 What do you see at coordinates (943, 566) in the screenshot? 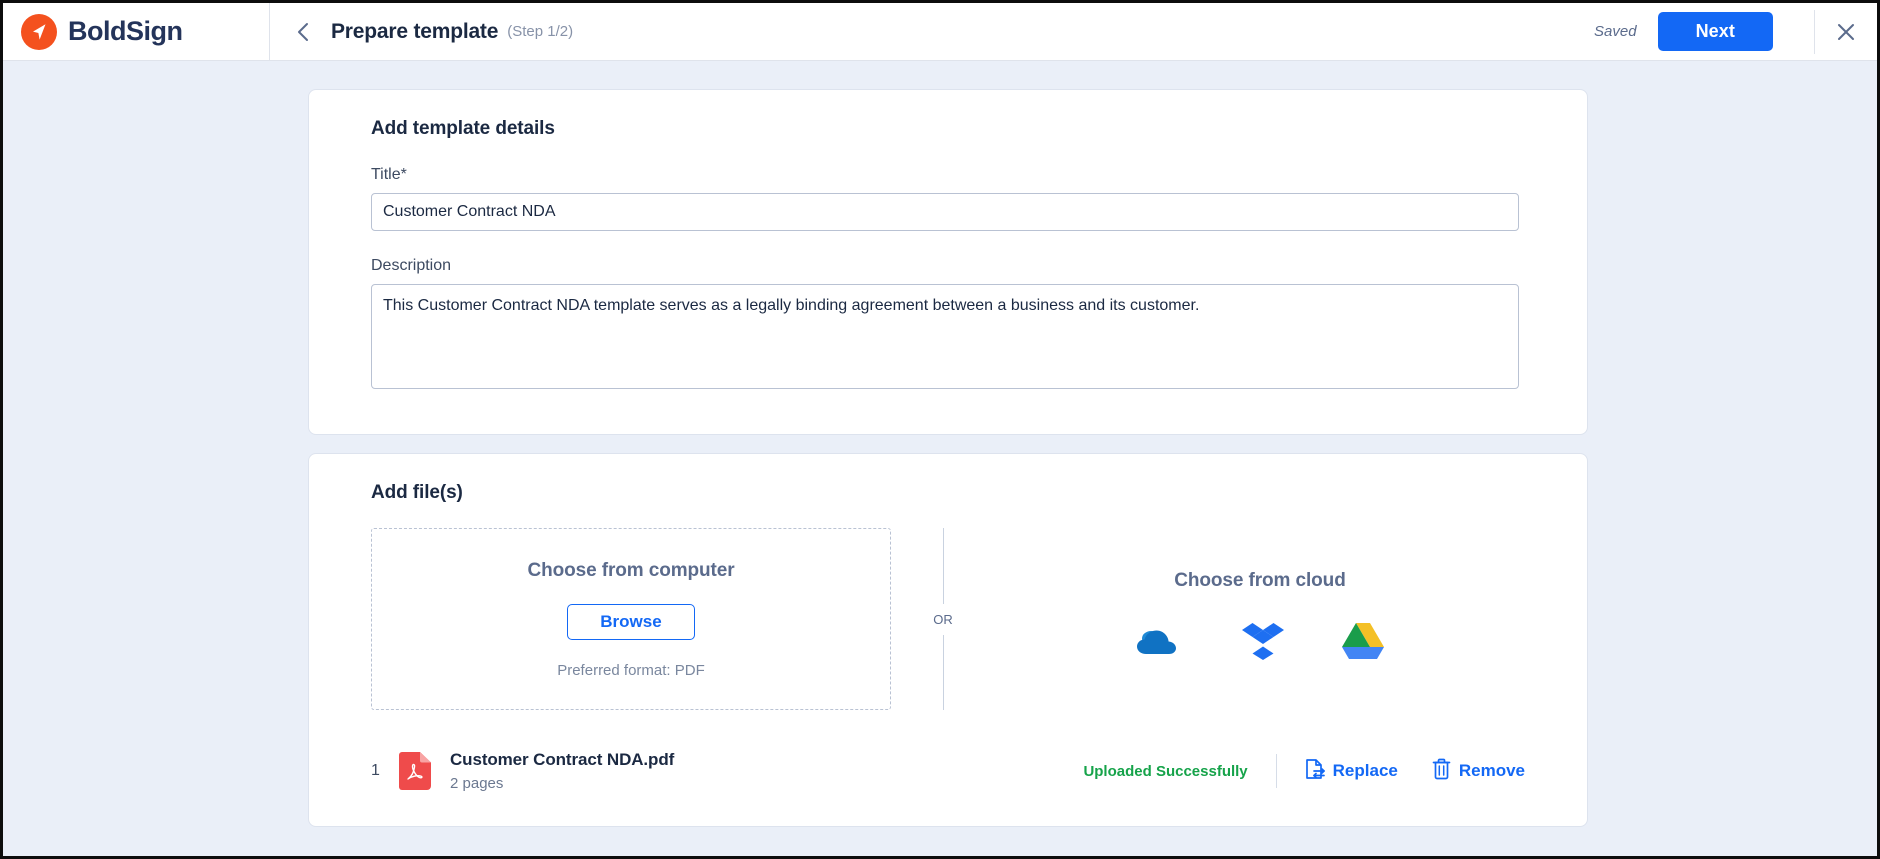
I see `or-line-top` at bounding box center [943, 566].